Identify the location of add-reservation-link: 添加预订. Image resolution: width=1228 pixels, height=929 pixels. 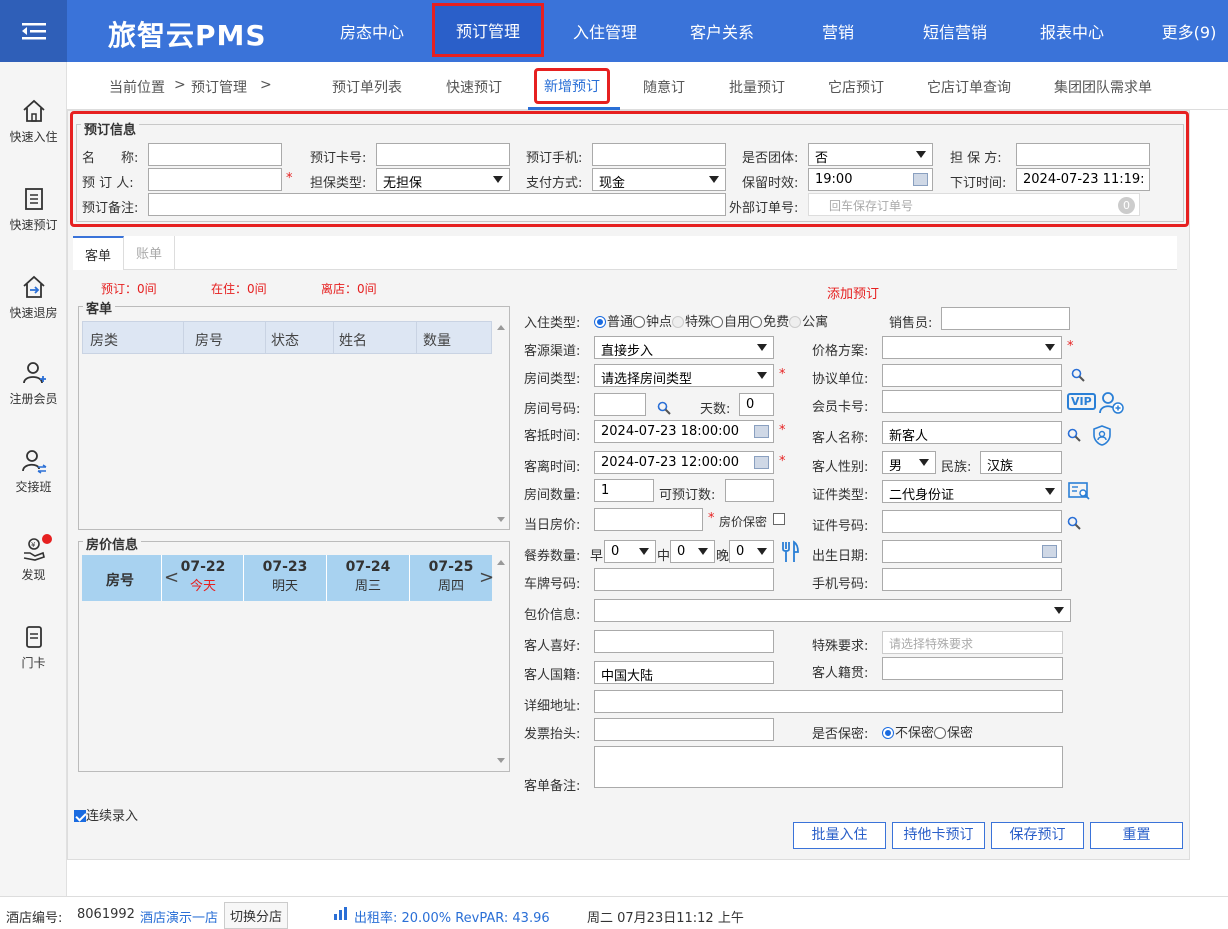
(853, 292).